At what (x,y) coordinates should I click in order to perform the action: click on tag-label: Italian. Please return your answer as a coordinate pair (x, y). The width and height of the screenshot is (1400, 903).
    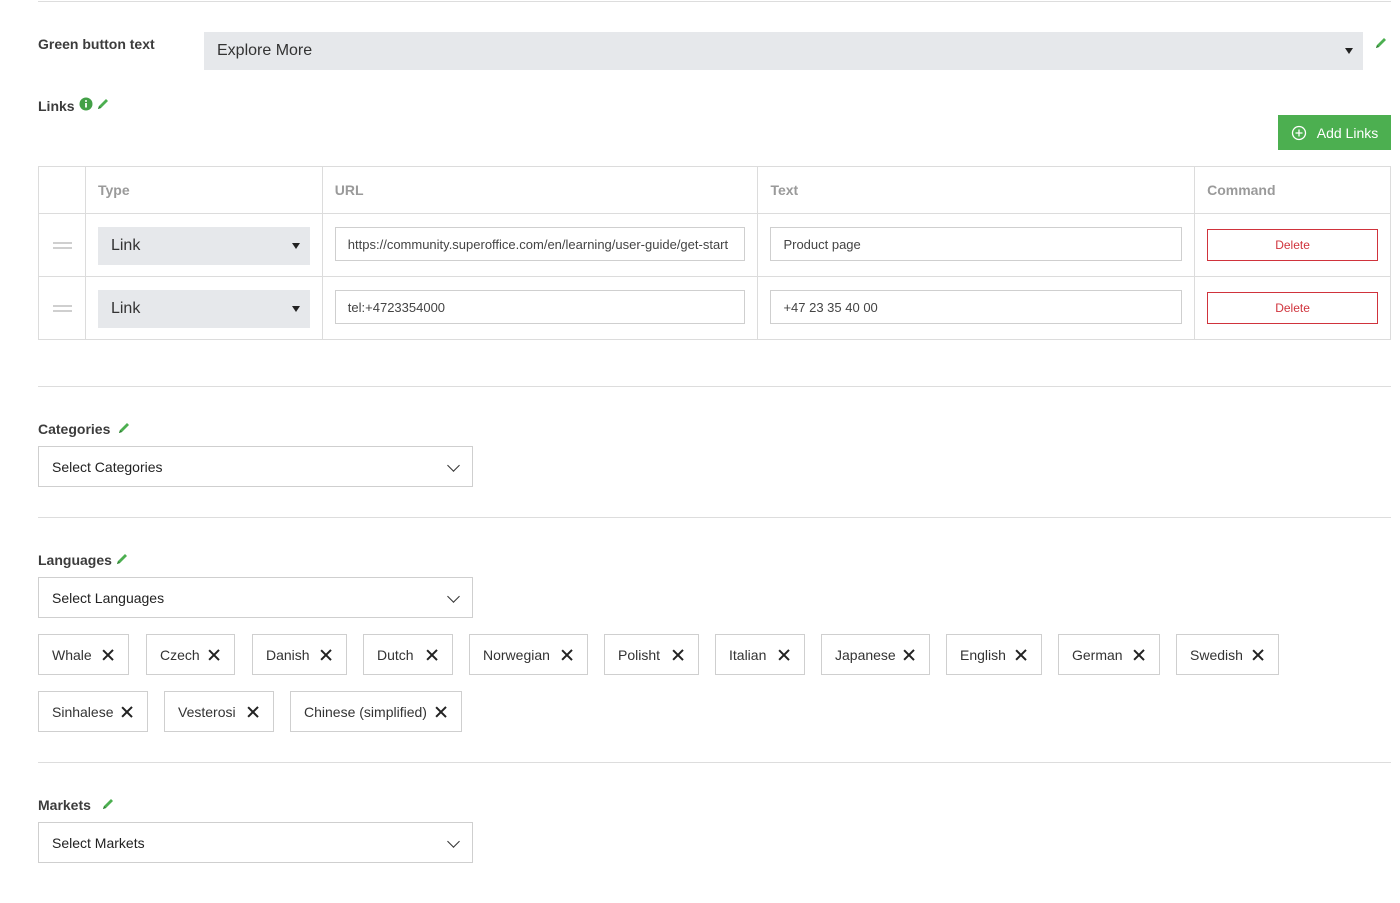
    Looking at the image, I should click on (748, 654).